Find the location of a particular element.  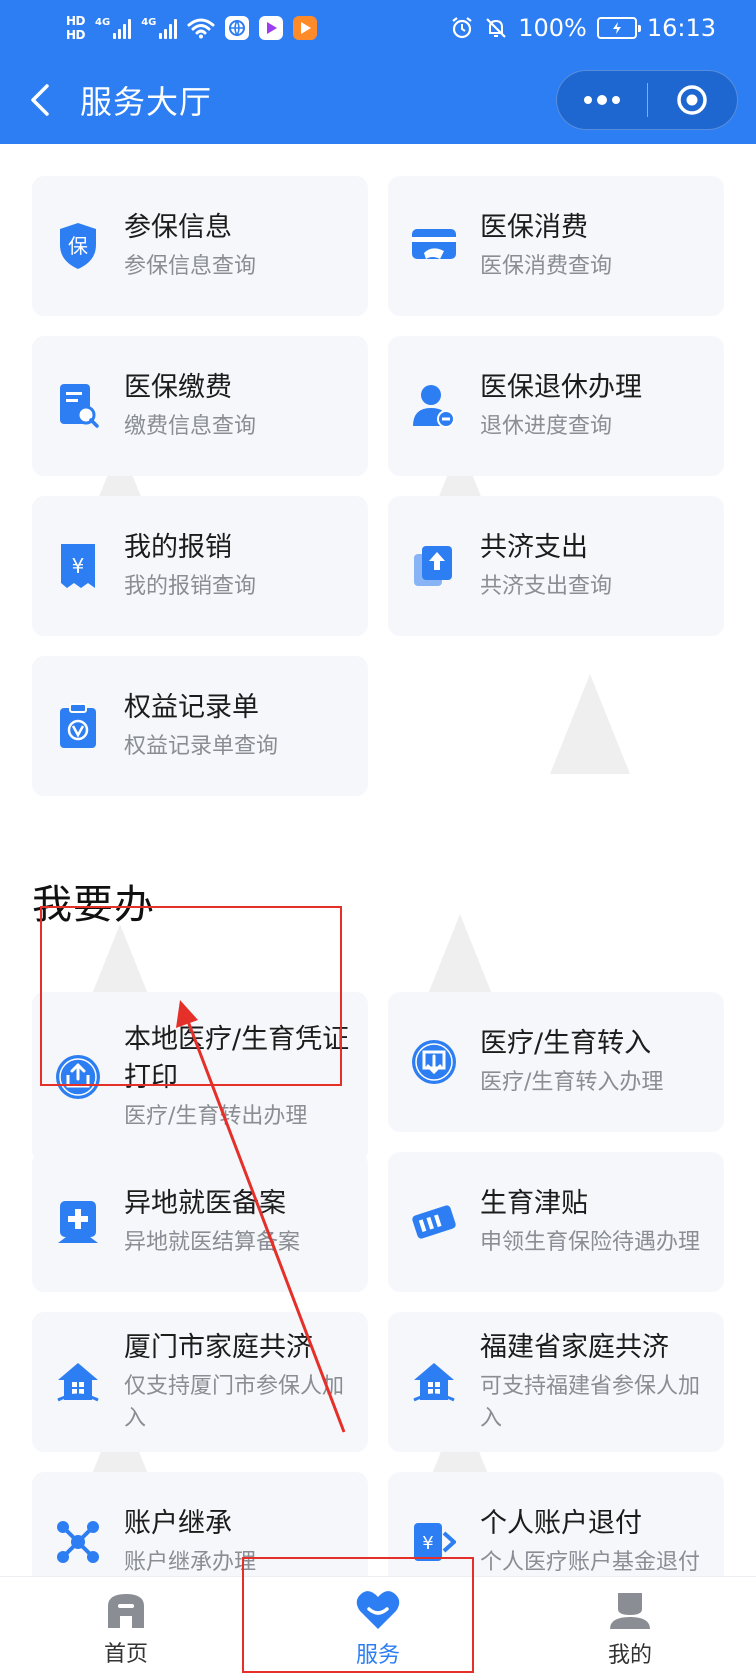

card-subtitle: 医保消费查询 is located at coordinates (546, 266).